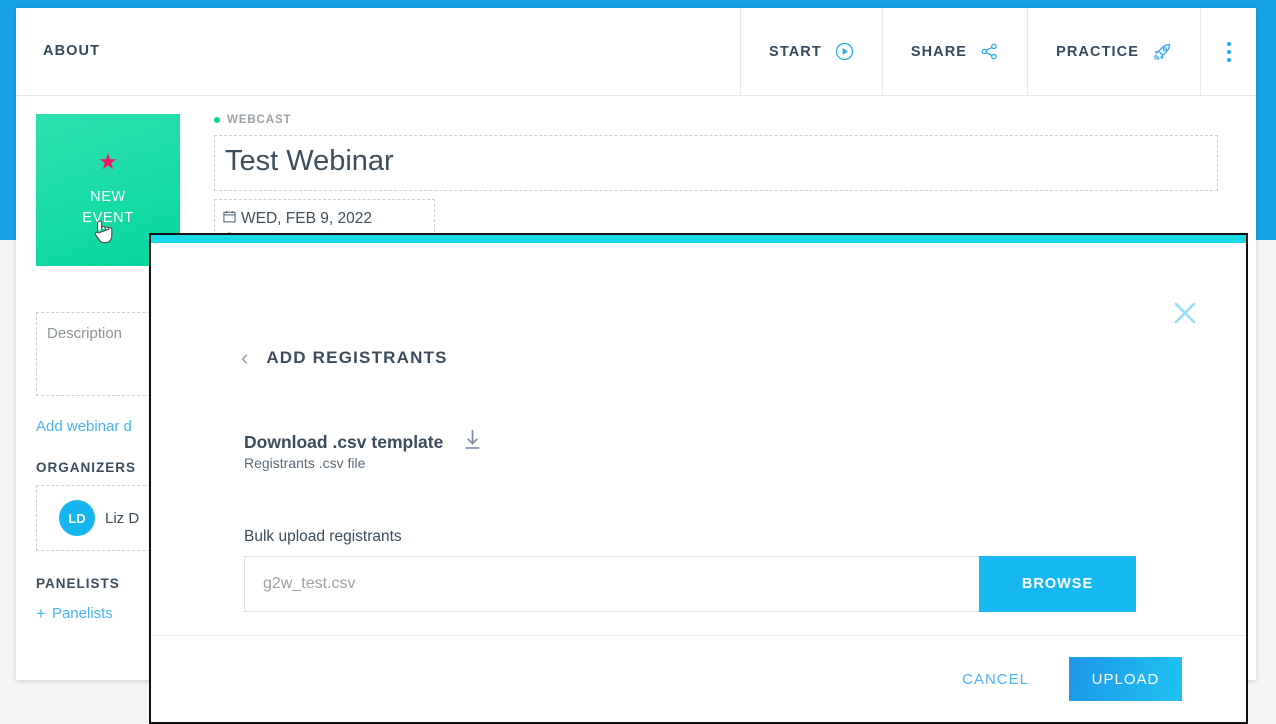 Image resolution: width=1276 pixels, height=724 pixels. What do you see at coordinates (357, 357) in the screenshot?
I see `modal-title: ADD REGISTRANTS` at bounding box center [357, 357].